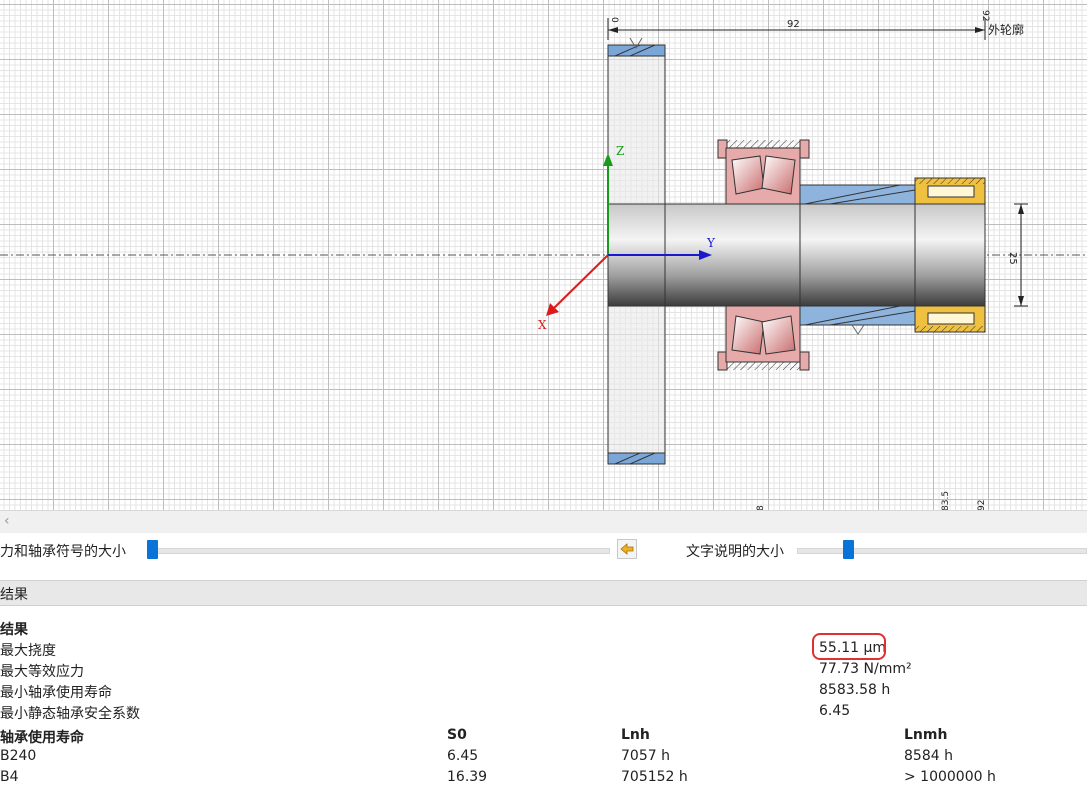 The image size is (1087, 793). Describe the element at coordinates (543, 713) in the screenshot. I see `result-row: 最小静态轴承安全系数 6.45` at that location.